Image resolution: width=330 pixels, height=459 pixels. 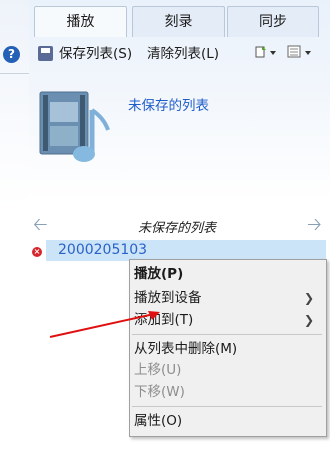 What do you see at coordinates (37, 252) in the screenshot?
I see `error-icon: ×` at bounding box center [37, 252].